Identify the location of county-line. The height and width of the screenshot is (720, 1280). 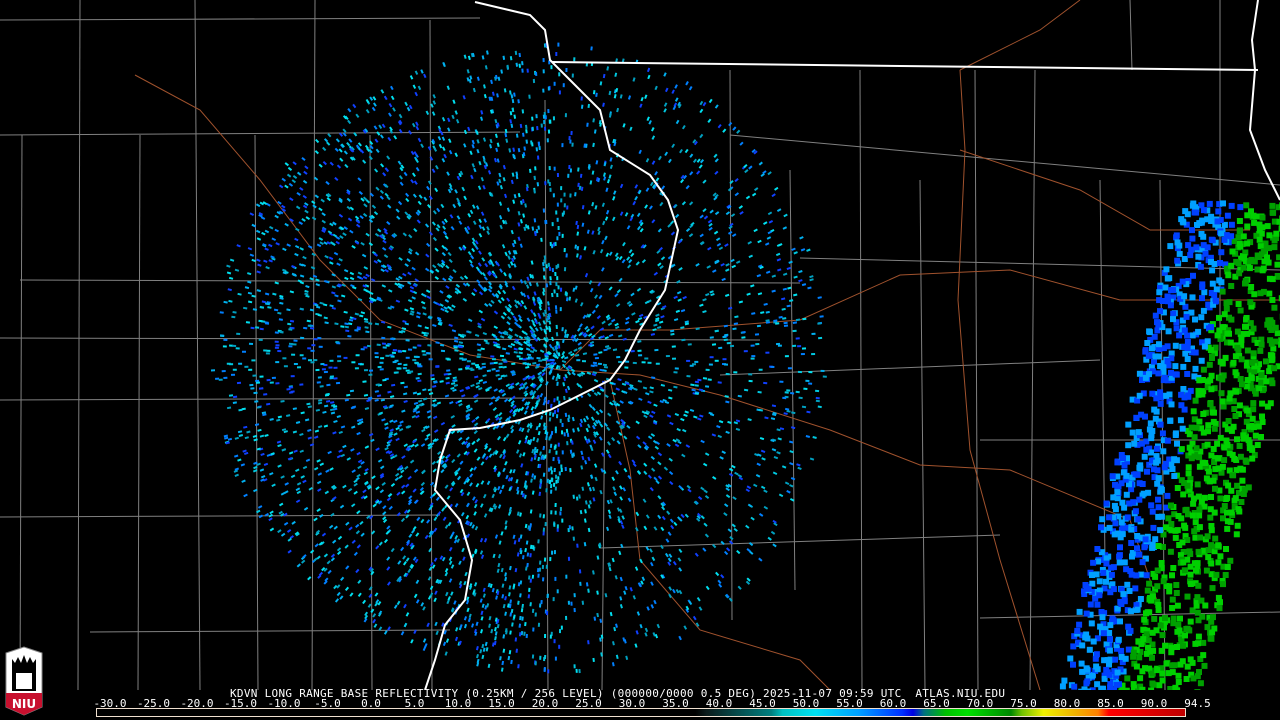
(256, 412).